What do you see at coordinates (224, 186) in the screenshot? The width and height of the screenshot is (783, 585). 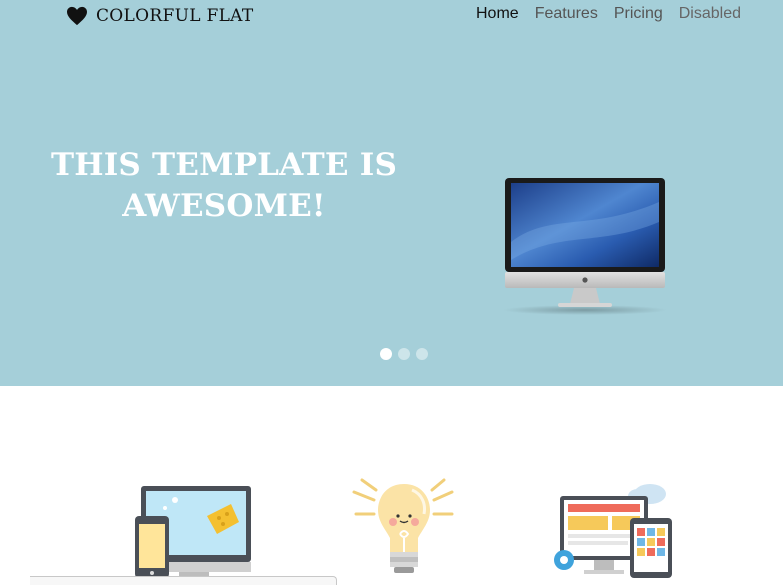 I see `hero-headline: THIS TEMPLATE IS AWESOME!` at bounding box center [224, 186].